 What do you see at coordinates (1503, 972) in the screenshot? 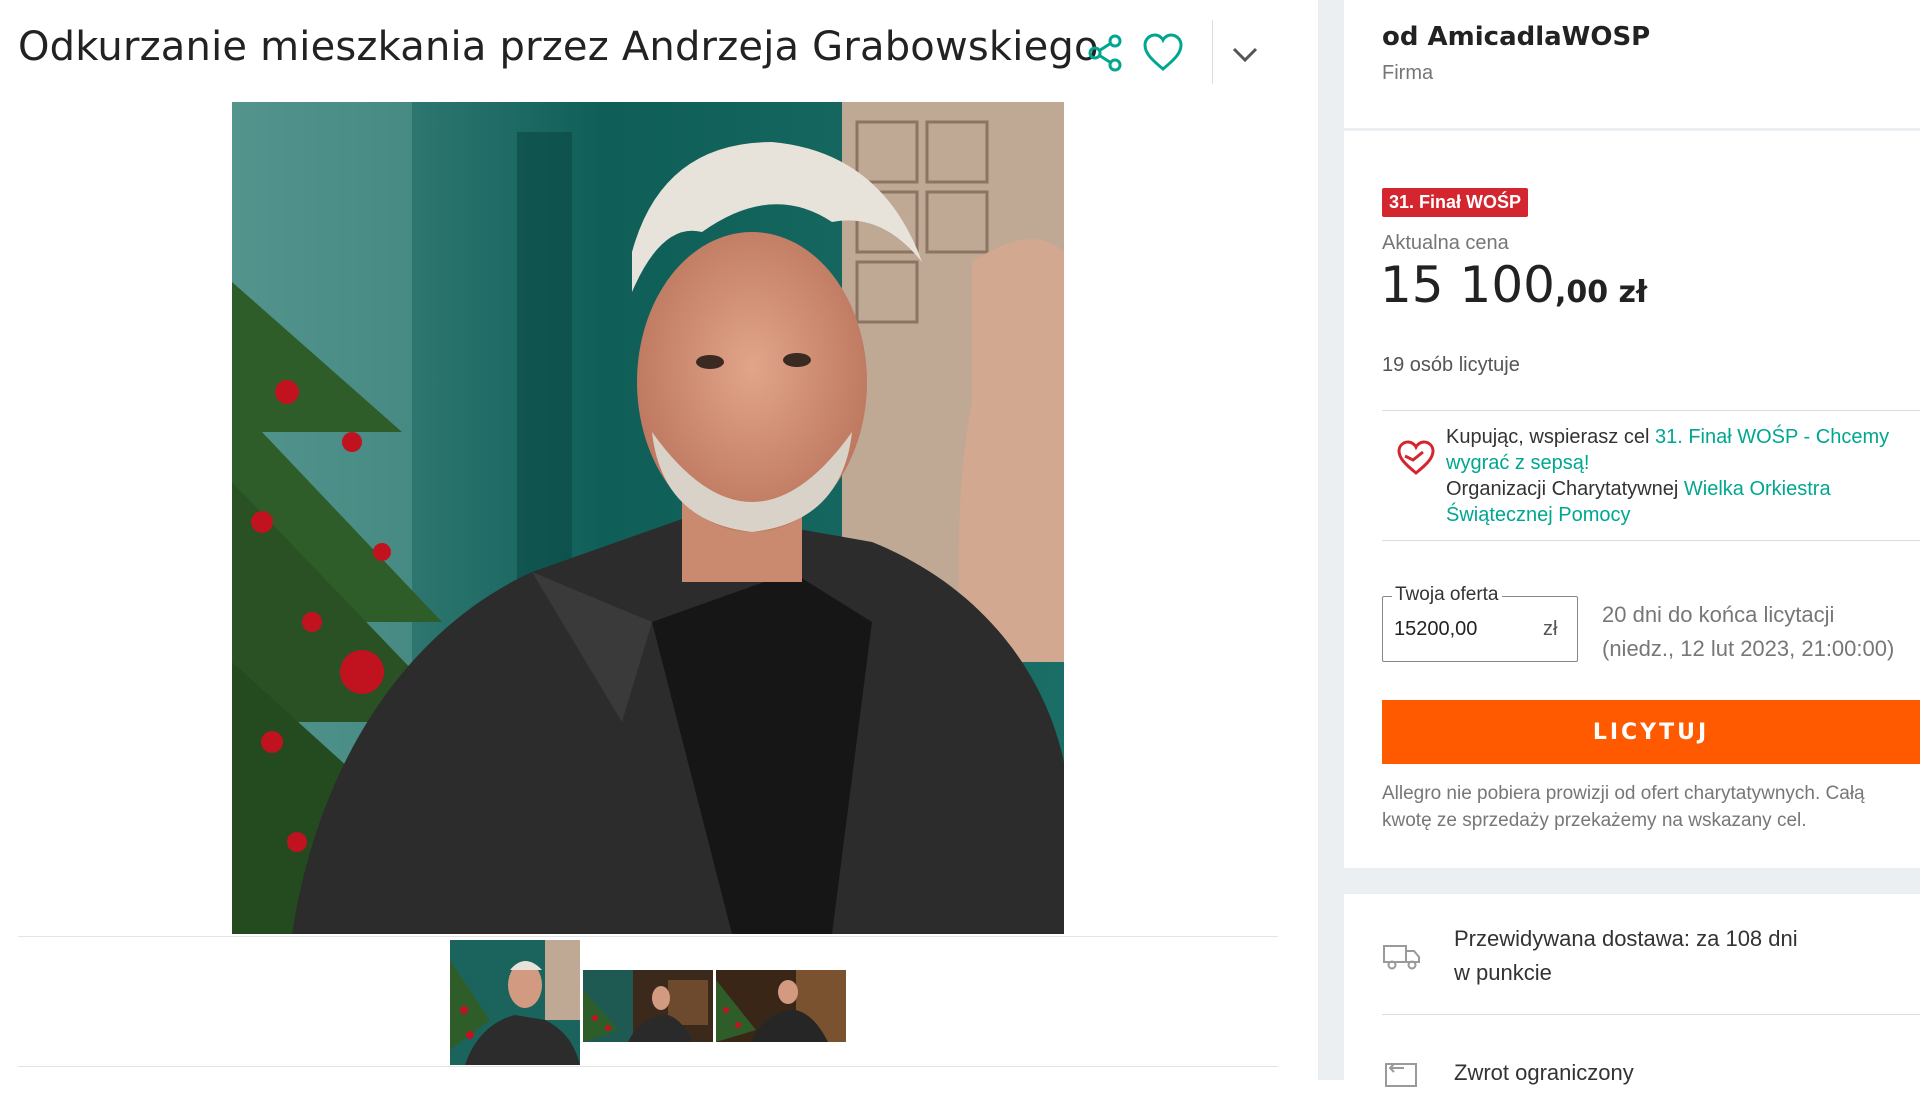
I see `delivery-line-2: w punkcie` at bounding box center [1503, 972].